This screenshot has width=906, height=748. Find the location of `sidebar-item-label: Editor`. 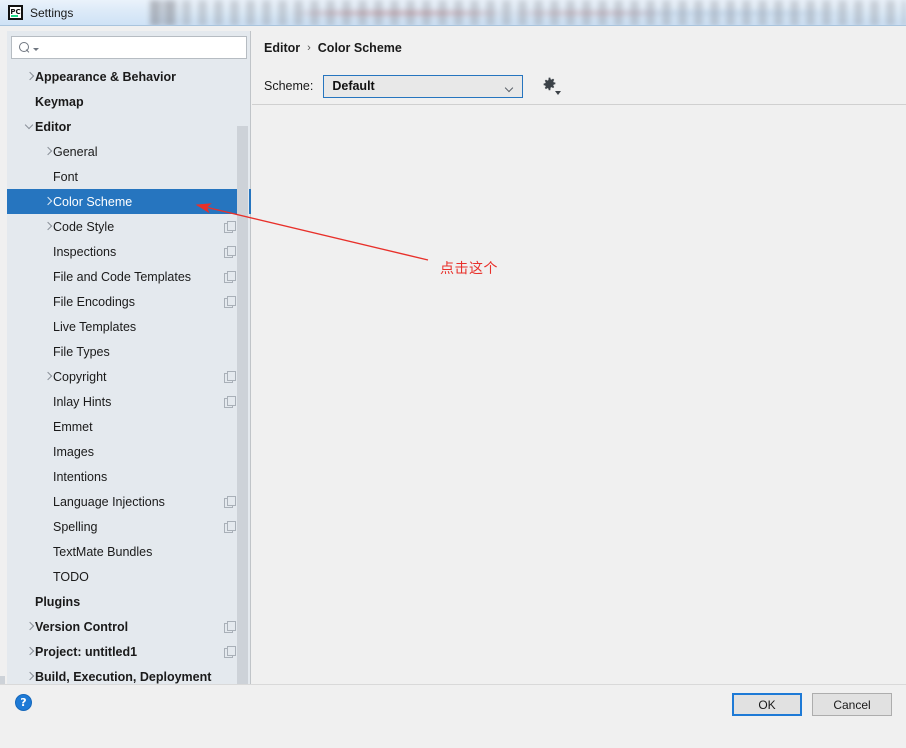

sidebar-item-label: Editor is located at coordinates (53, 126).